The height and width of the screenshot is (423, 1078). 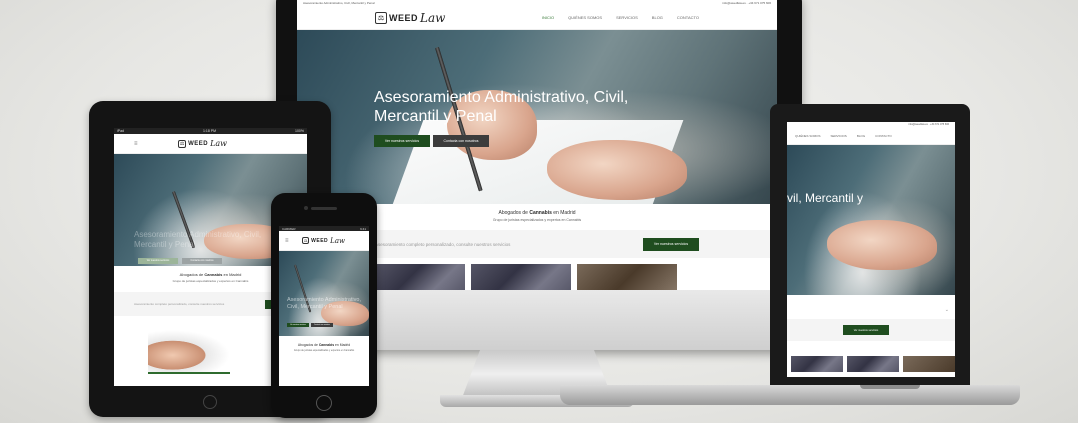 What do you see at coordinates (839, 136) in the screenshot?
I see `laptop-nav-servicios: SERVICIOS` at bounding box center [839, 136].